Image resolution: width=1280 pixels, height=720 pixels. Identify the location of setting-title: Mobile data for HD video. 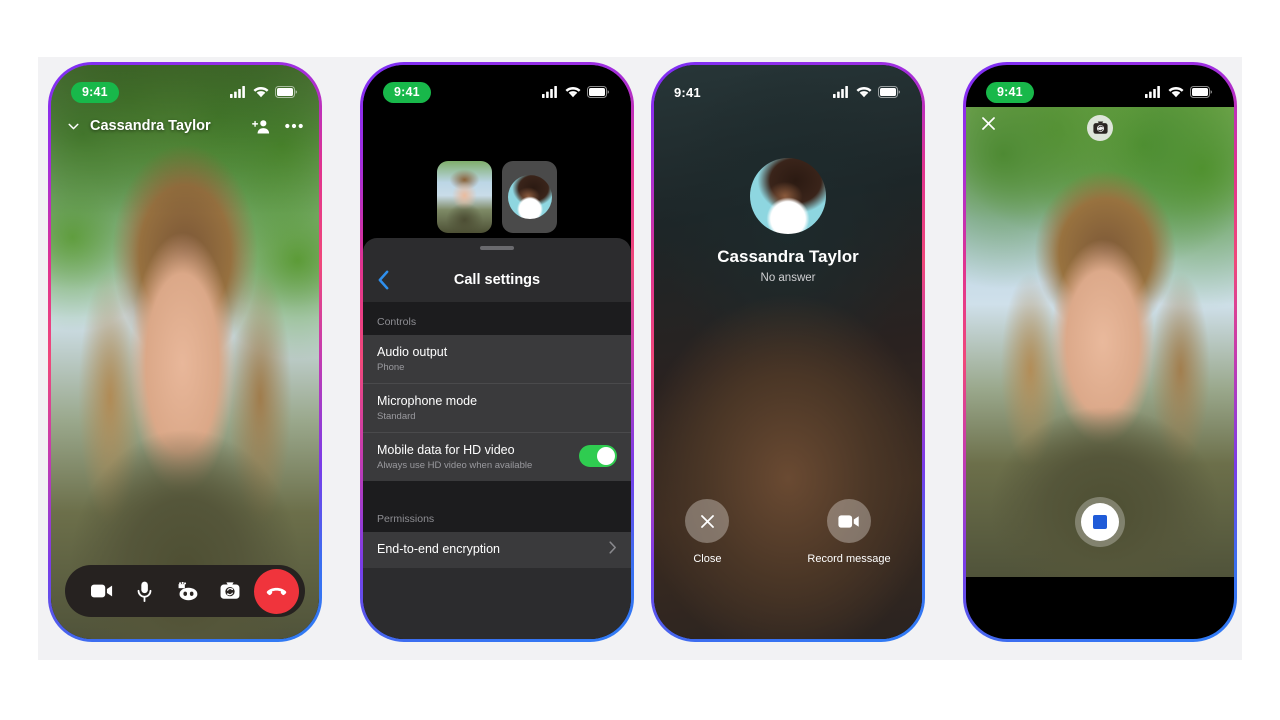
(446, 449).